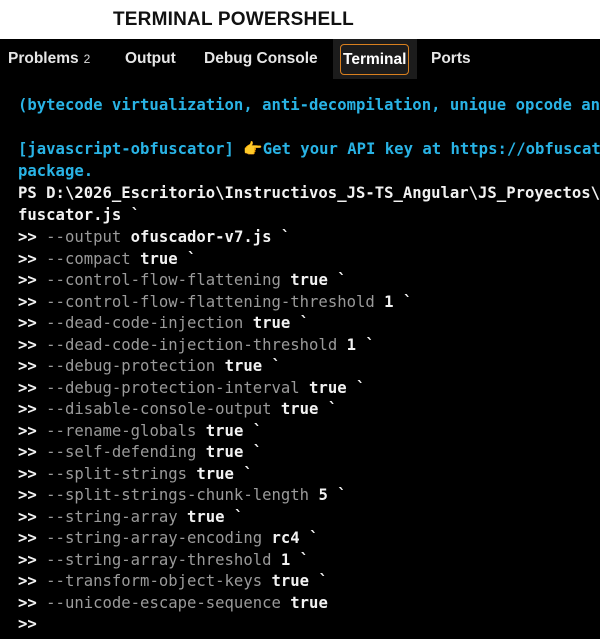 The height and width of the screenshot is (639, 600). What do you see at coordinates (84, 237) in the screenshot?
I see `option-flag: --output` at bounding box center [84, 237].